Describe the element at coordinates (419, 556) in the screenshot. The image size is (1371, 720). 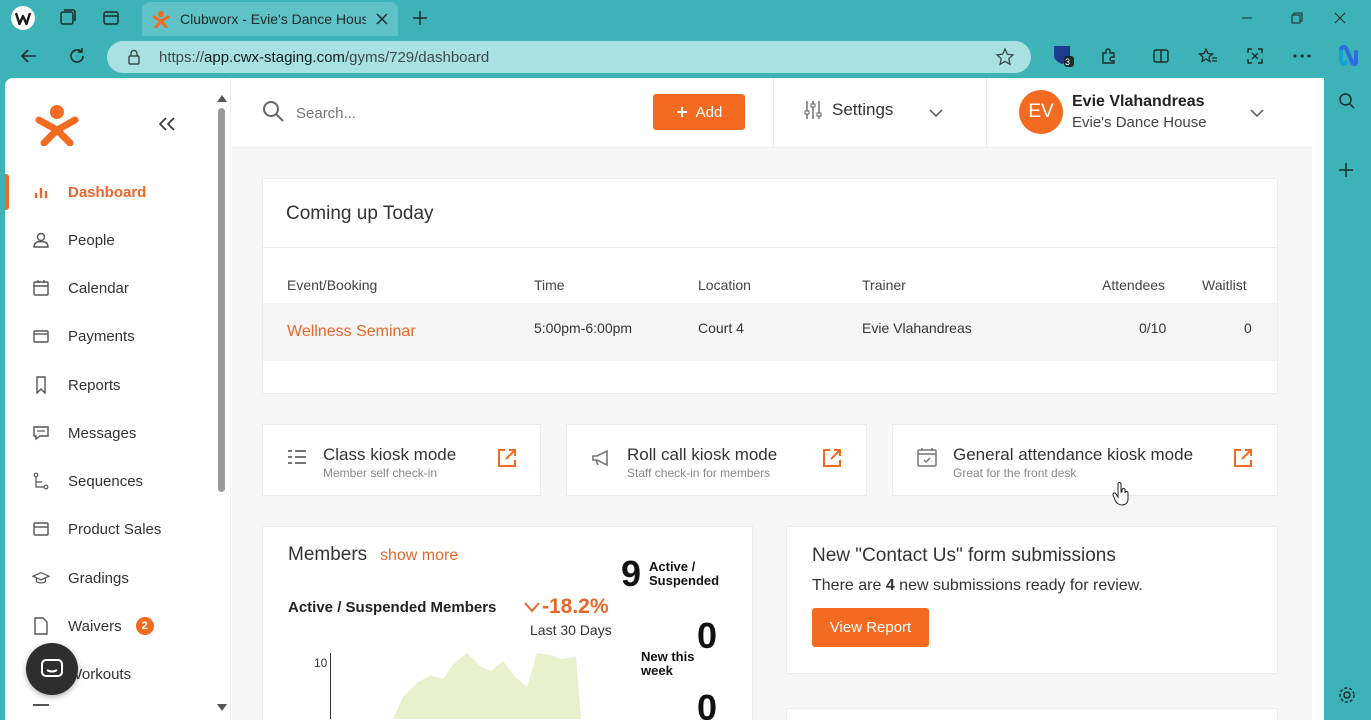
I see `show-more-link: show more` at that location.